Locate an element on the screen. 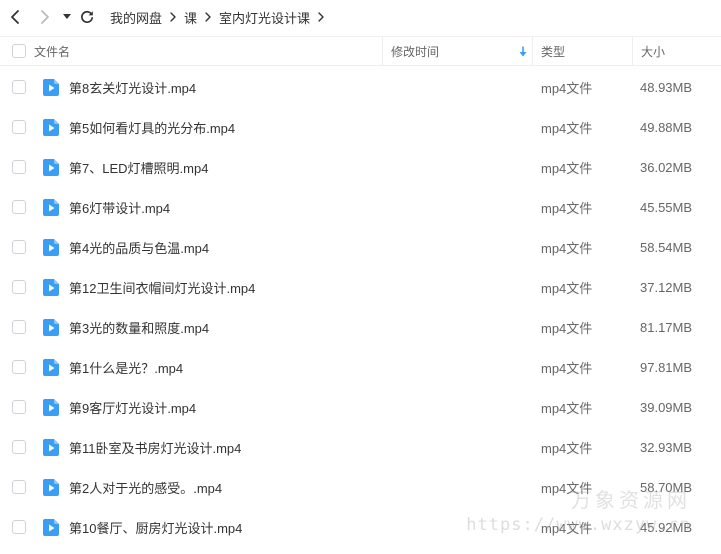 The image size is (721, 554). file-row: 第1什么是光？.mp4 mp4文件 97.81MB is located at coordinates (360, 367).